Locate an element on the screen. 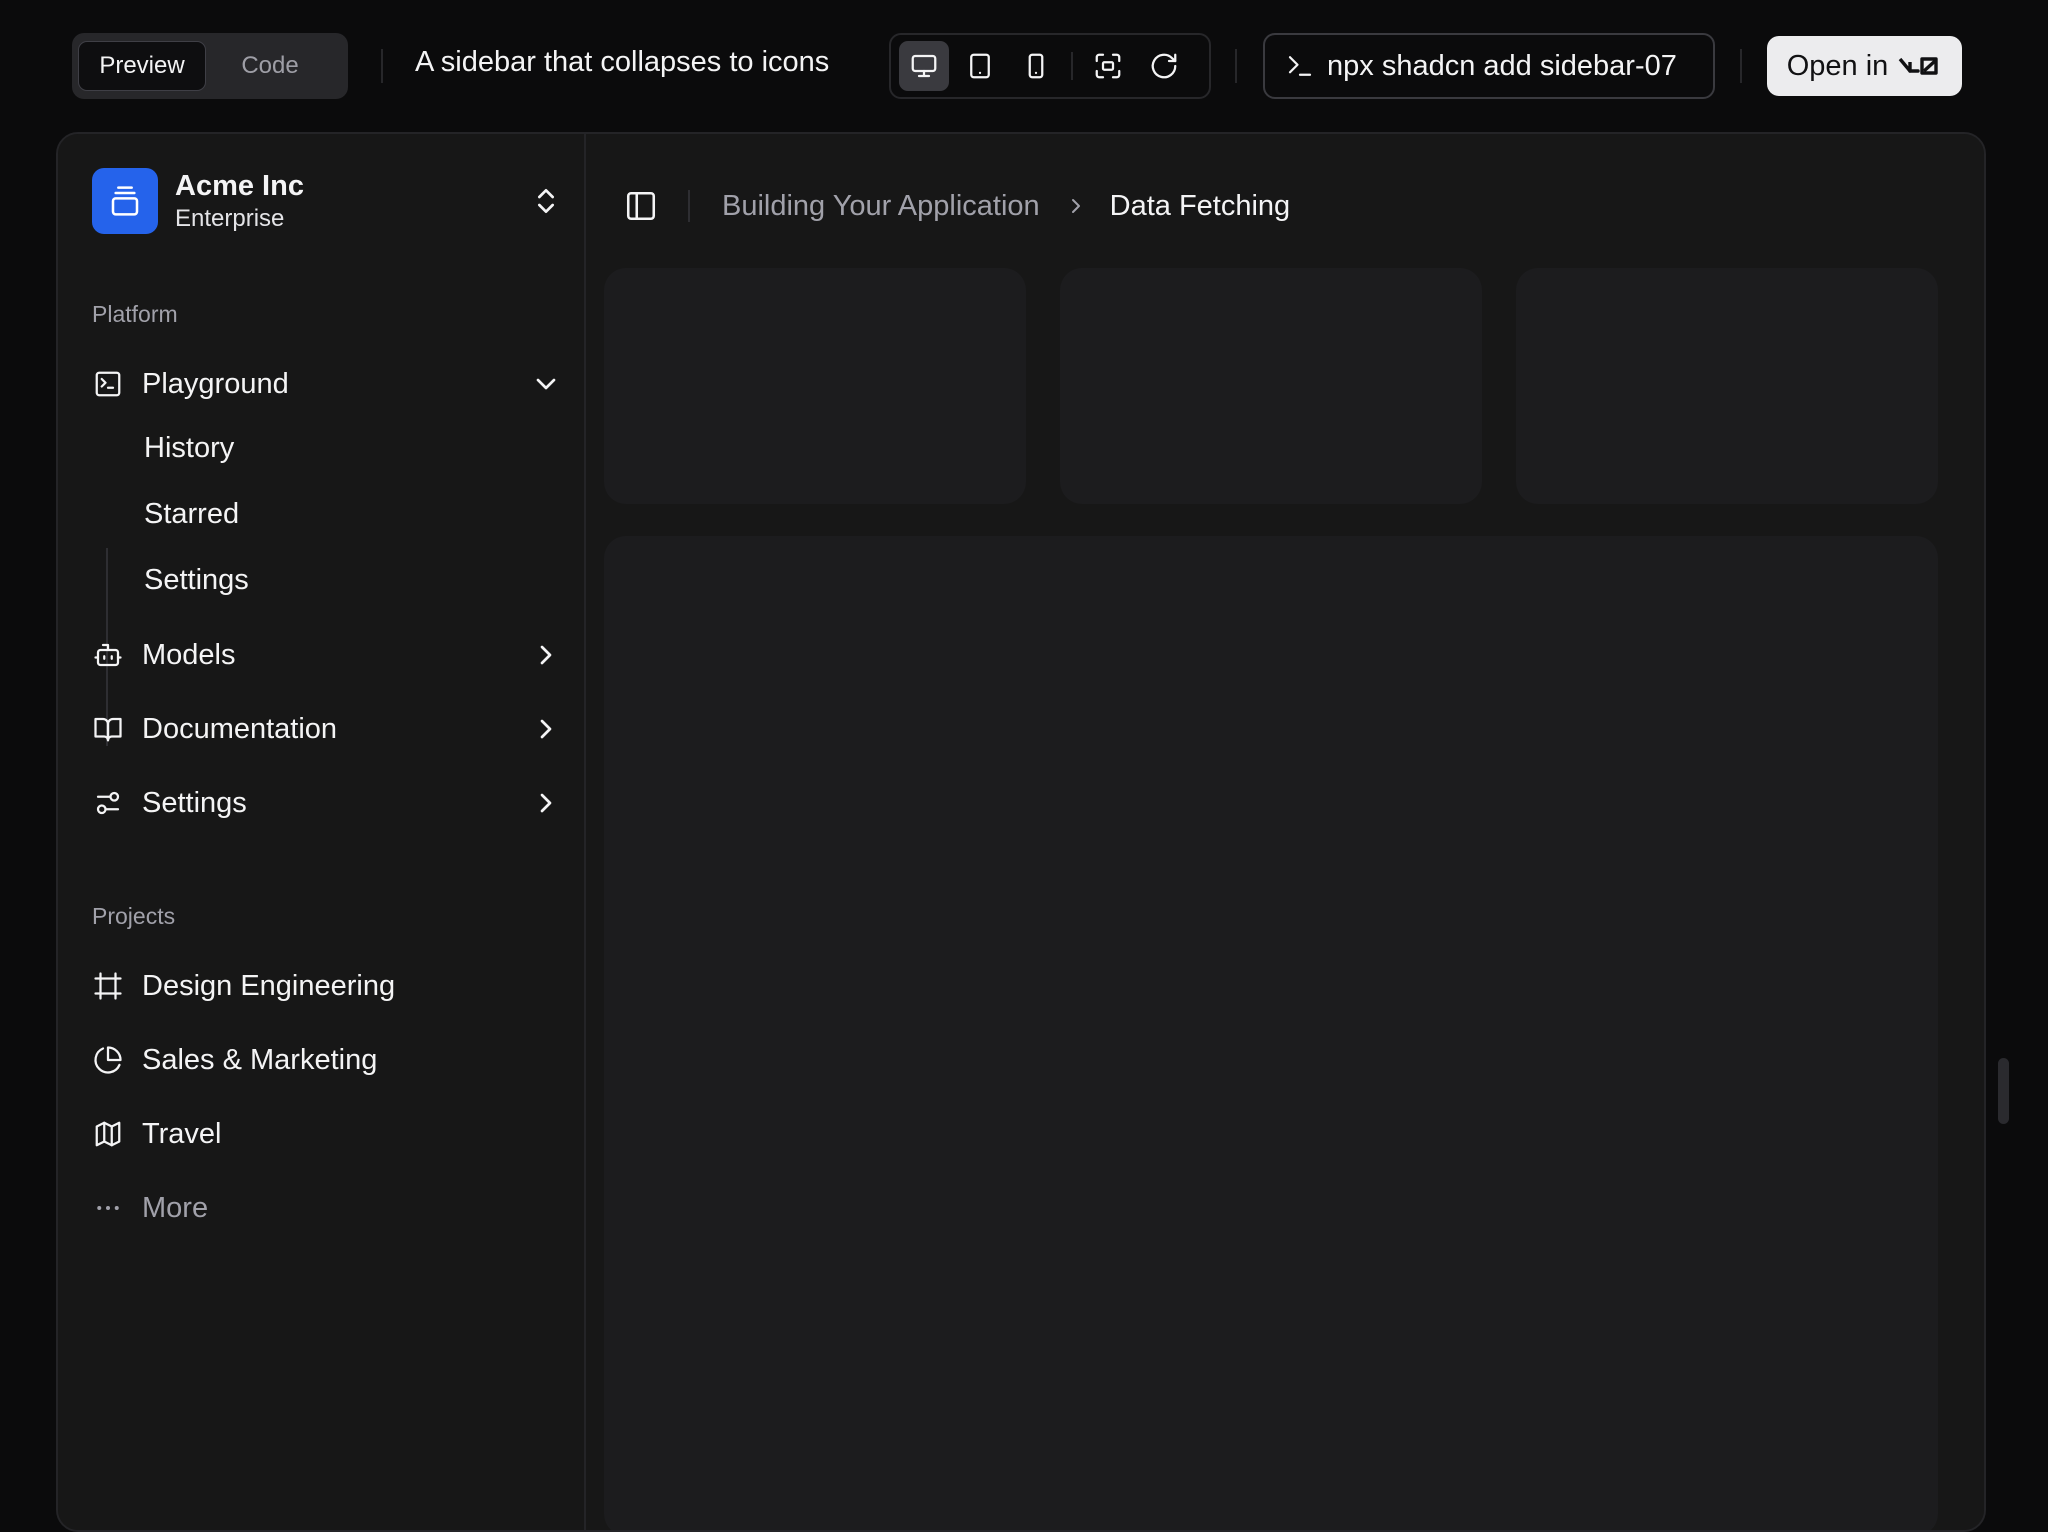  phone-icon is located at coordinates (1036, 66).